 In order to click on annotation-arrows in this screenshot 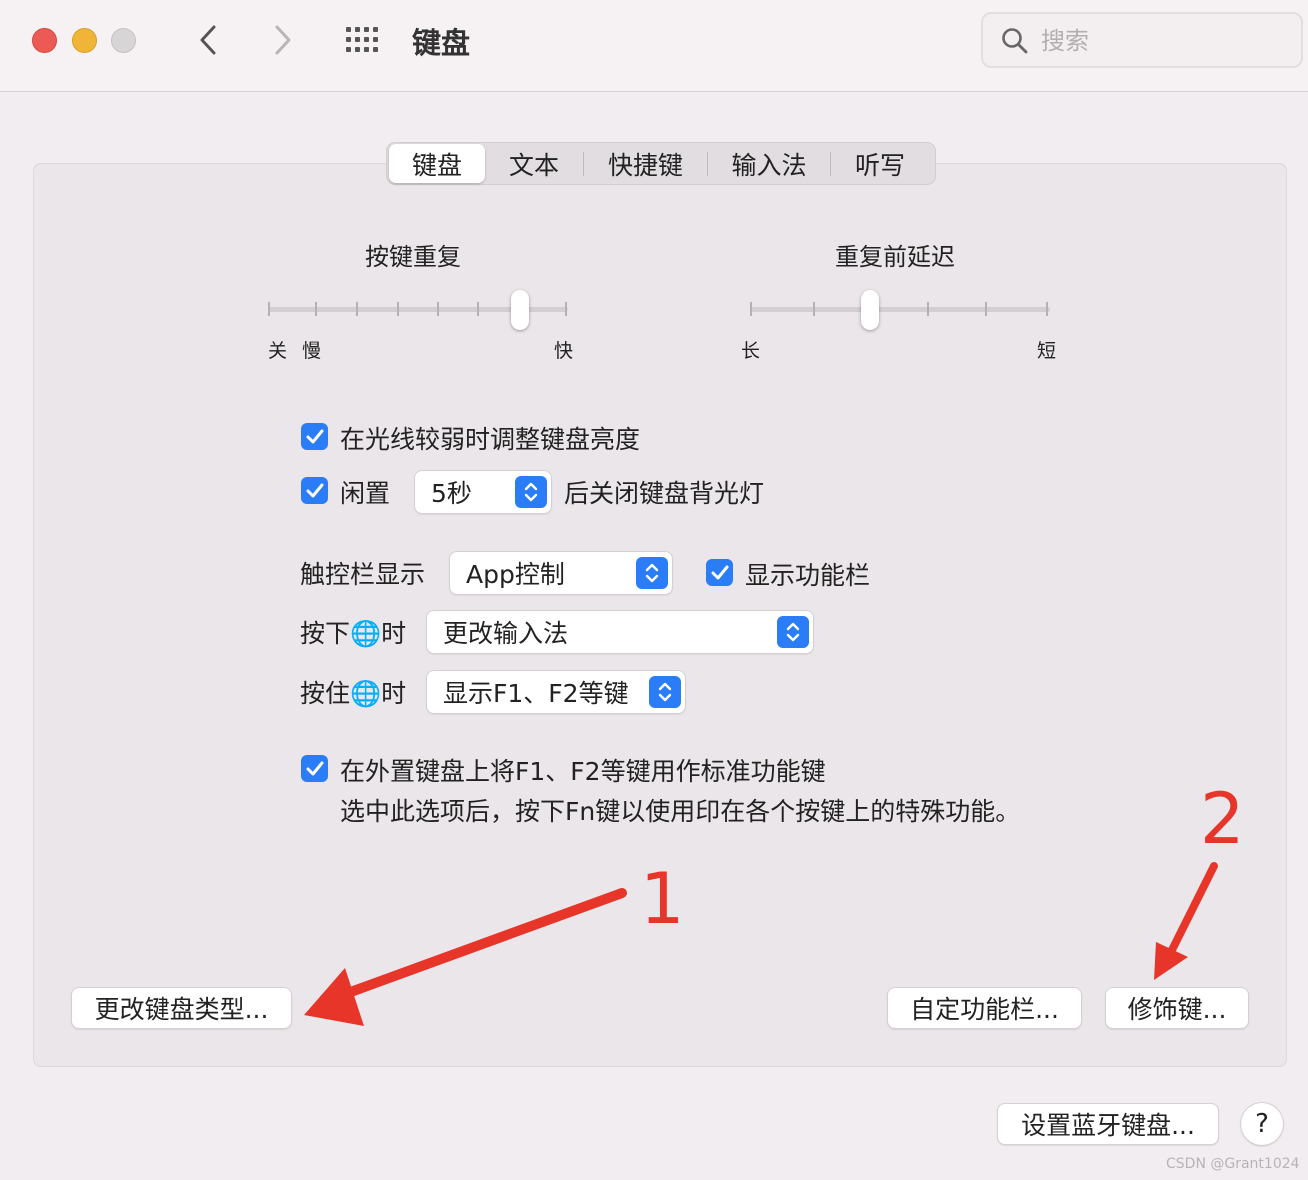, I will do `click(761, 944)`.